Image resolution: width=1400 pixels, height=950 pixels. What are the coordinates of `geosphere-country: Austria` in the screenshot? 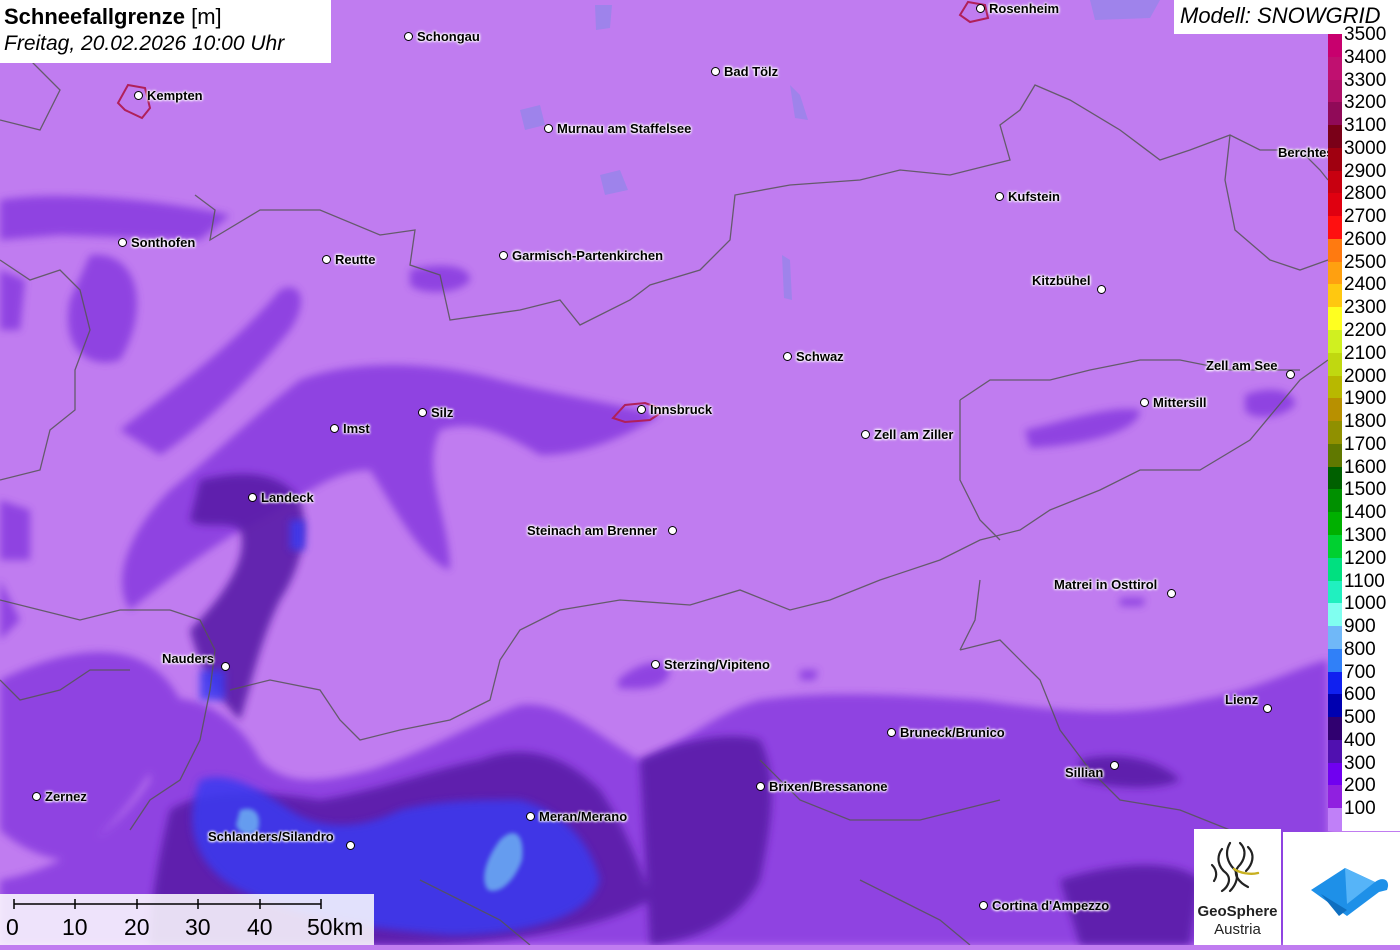 It's located at (1237, 929).